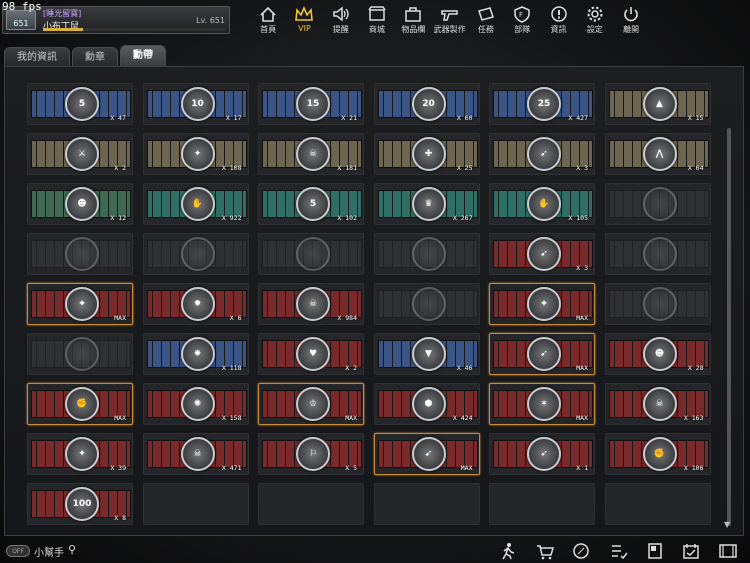 The height and width of the screenshot is (563, 750). What do you see at coordinates (631, 20) in the screenshot?
I see `nav-power: 離開` at bounding box center [631, 20].